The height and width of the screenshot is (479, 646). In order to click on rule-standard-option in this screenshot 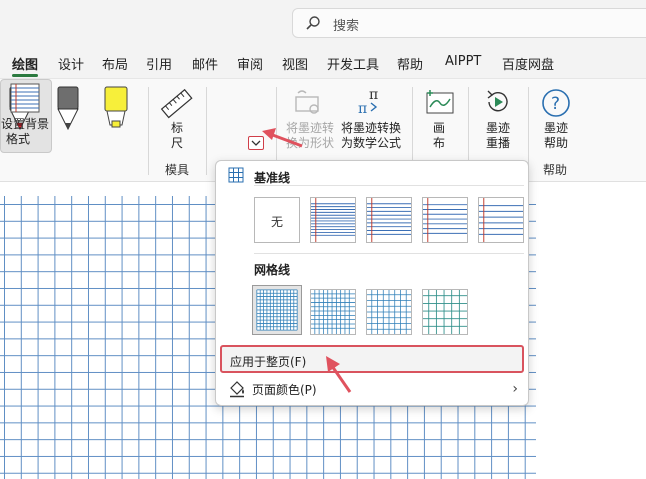, I will do `click(445, 220)`.